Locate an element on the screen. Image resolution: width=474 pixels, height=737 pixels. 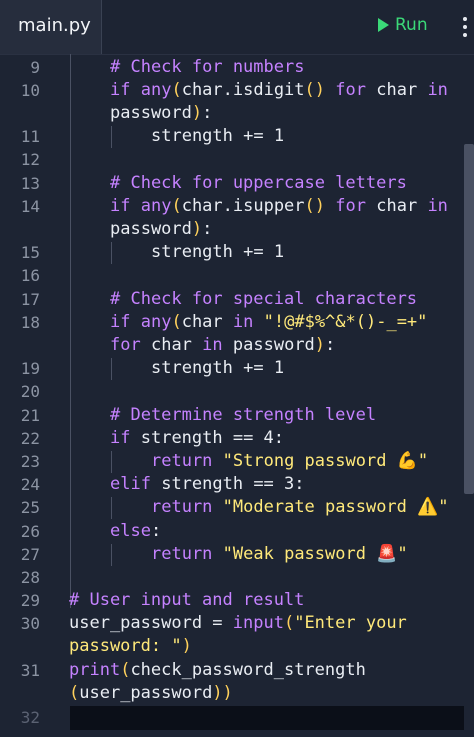
line-number: 24 is located at coordinates (30, 484).